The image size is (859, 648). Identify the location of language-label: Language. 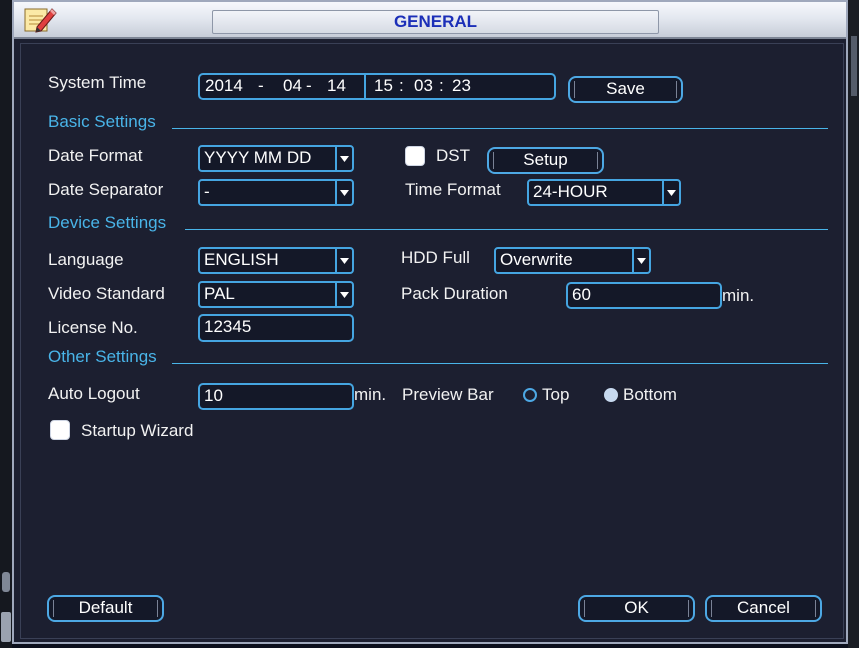
(86, 259).